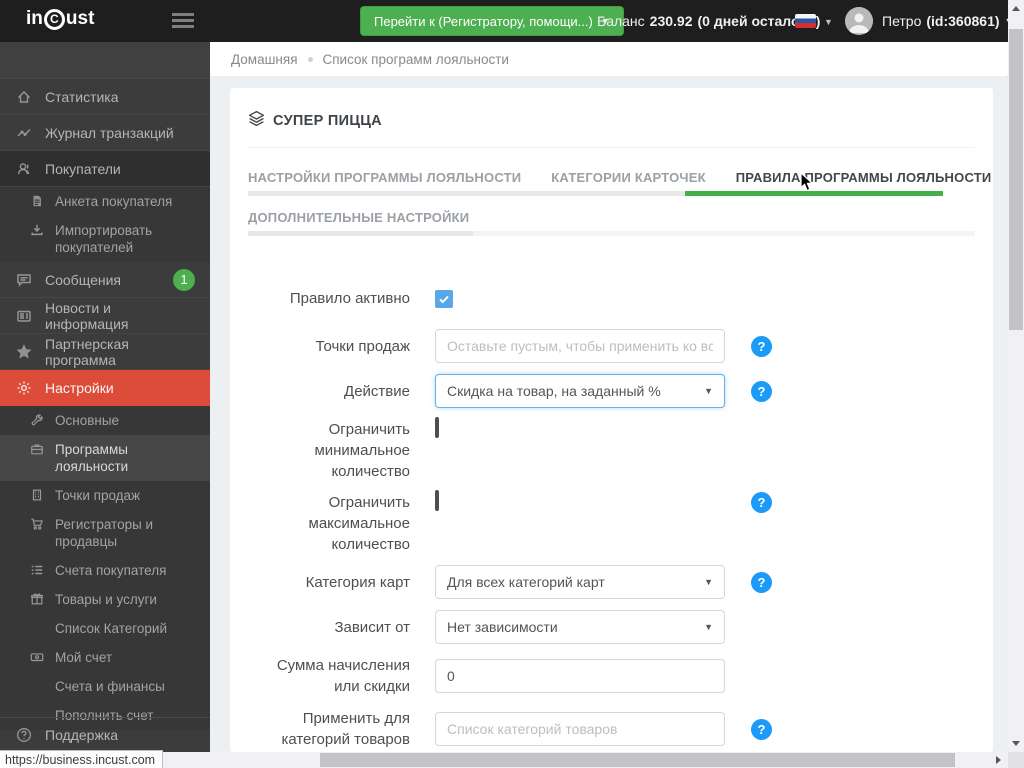 Image resolution: width=1024 pixels, height=768 pixels. What do you see at coordinates (37, 570) in the screenshot?
I see `list-icon` at bounding box center [37, 570].